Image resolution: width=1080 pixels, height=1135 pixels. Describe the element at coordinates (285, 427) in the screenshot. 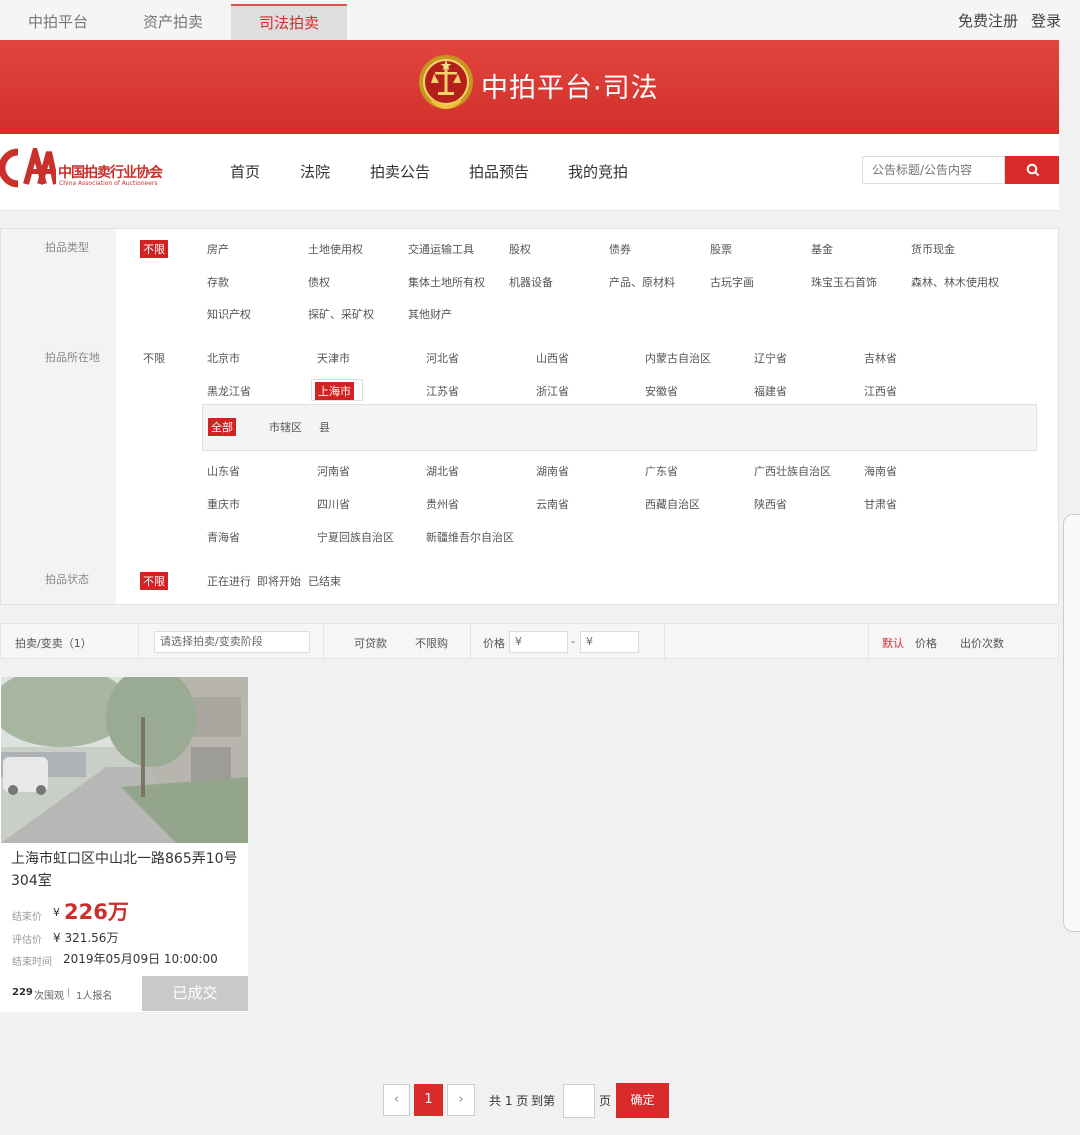

I see `district-item: 市辖区` at that location.